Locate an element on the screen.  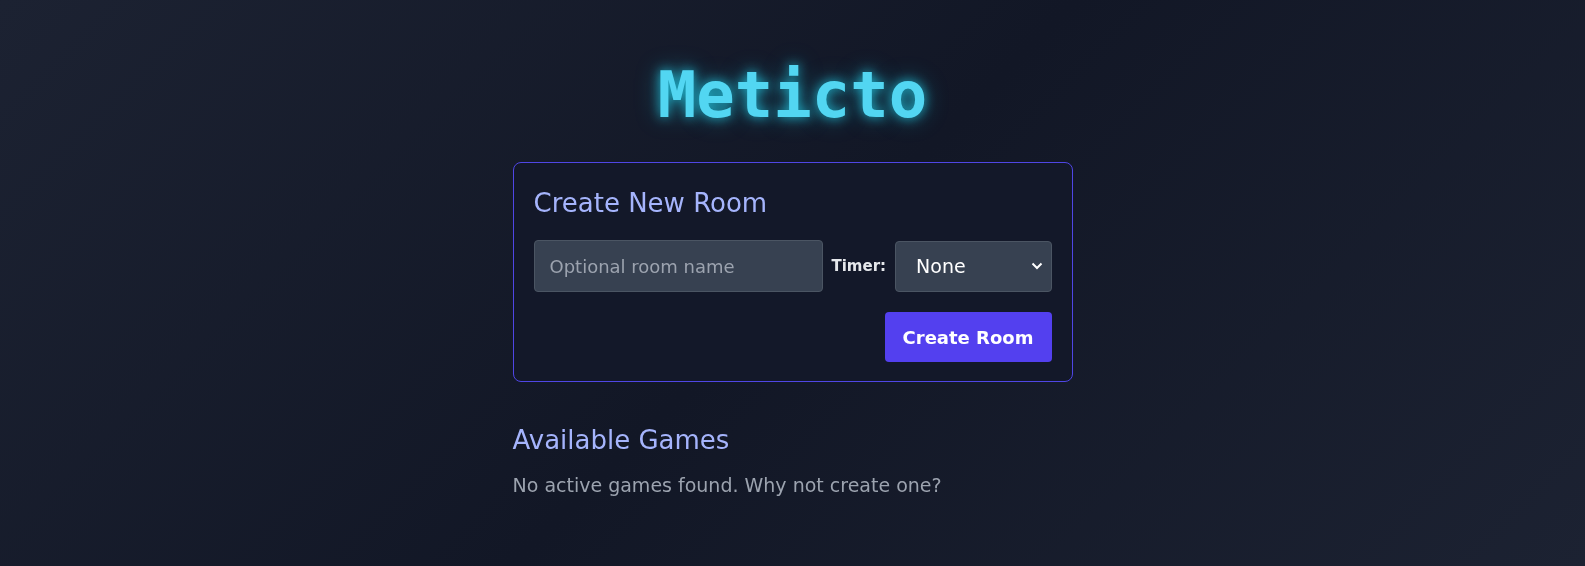
empty-message: No active games found. Why not create one? is located at coordinates (727, 485).